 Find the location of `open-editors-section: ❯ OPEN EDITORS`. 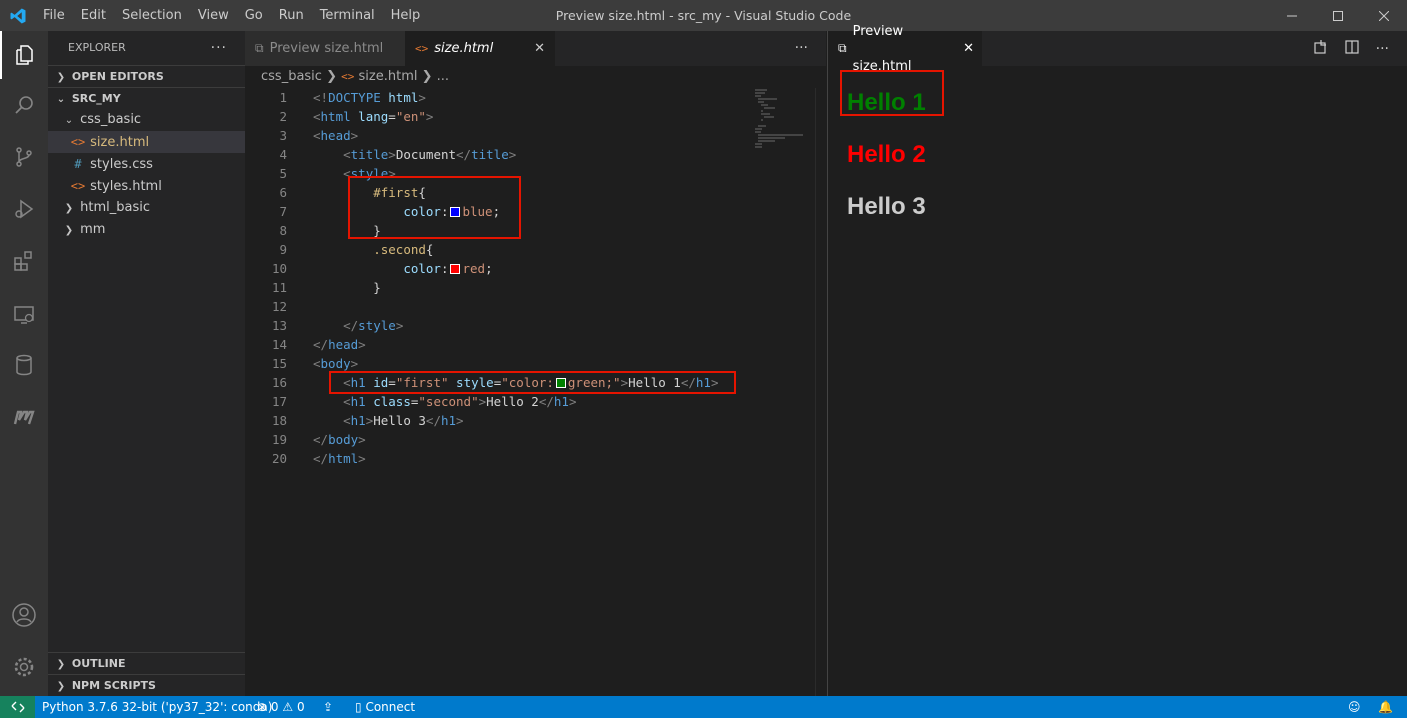

open-editors-section: ❯ OPEN EDITORS is located at coordinates (146, 76).